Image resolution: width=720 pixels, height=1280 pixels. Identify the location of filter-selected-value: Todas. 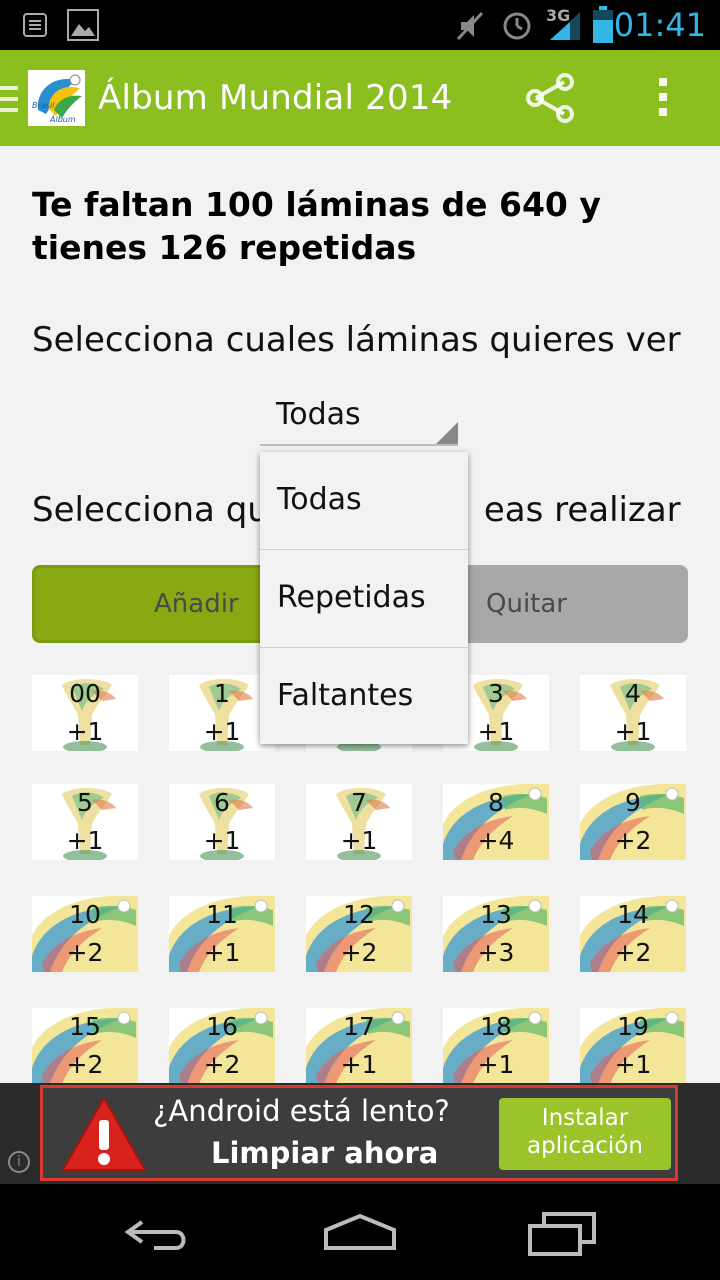
(318, 414).